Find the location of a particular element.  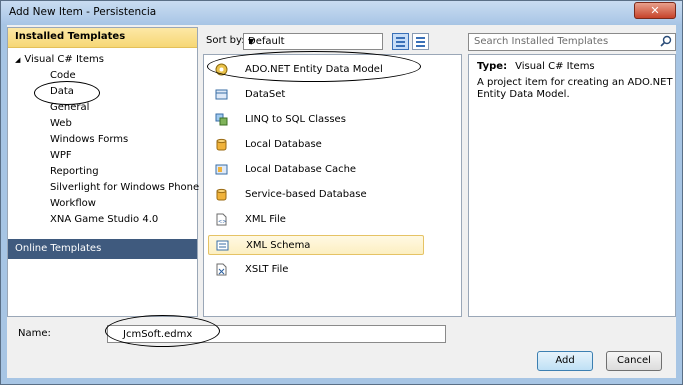

template-label: DataSet is located at coordinates (265, 94).